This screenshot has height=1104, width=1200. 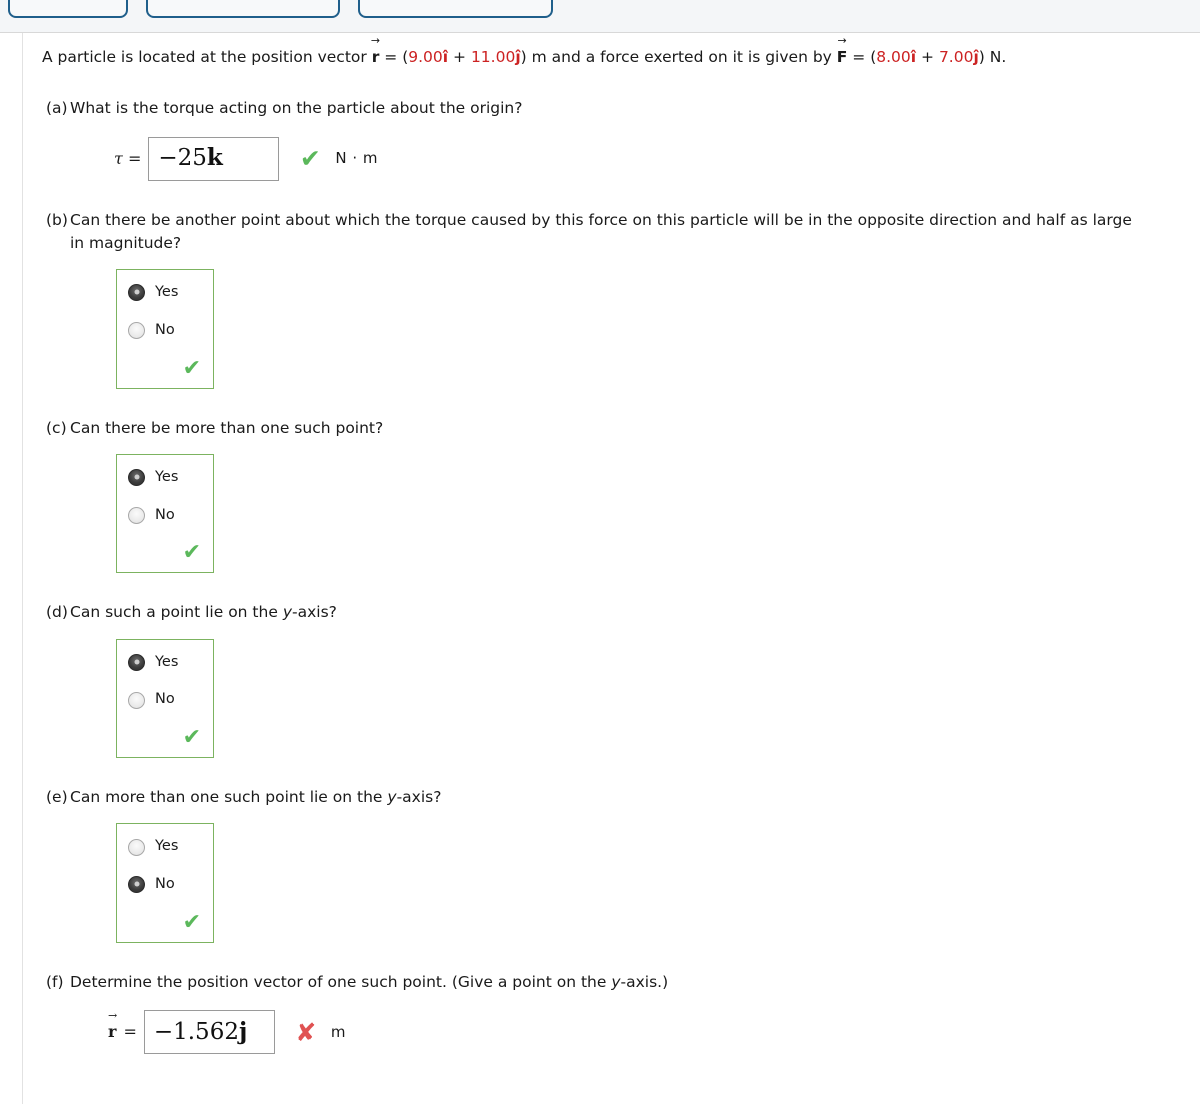 I want to click on part-c-option-no-label: No, so click(x=165, y=514).